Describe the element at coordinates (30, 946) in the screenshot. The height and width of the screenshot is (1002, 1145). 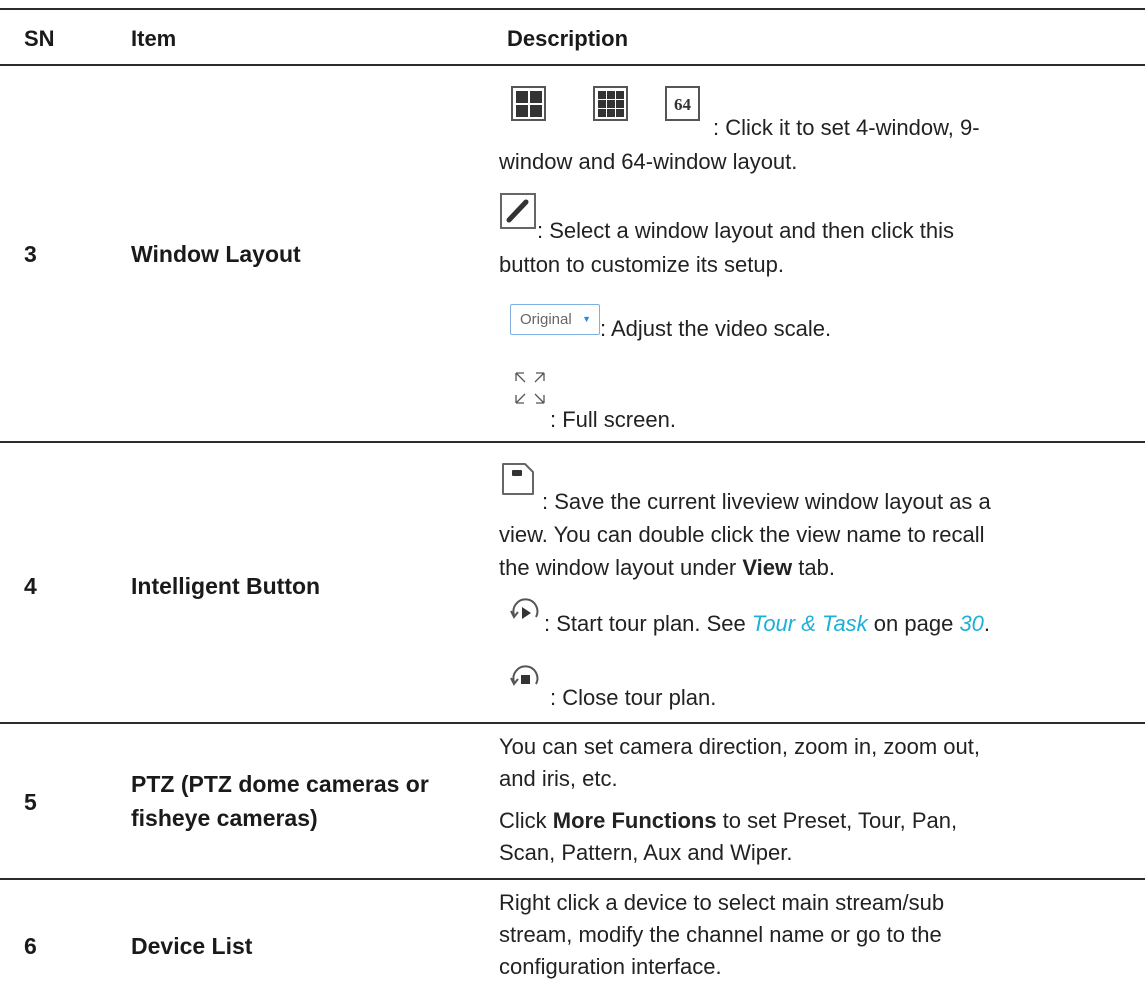
I see `row-sn: 6` at that location.